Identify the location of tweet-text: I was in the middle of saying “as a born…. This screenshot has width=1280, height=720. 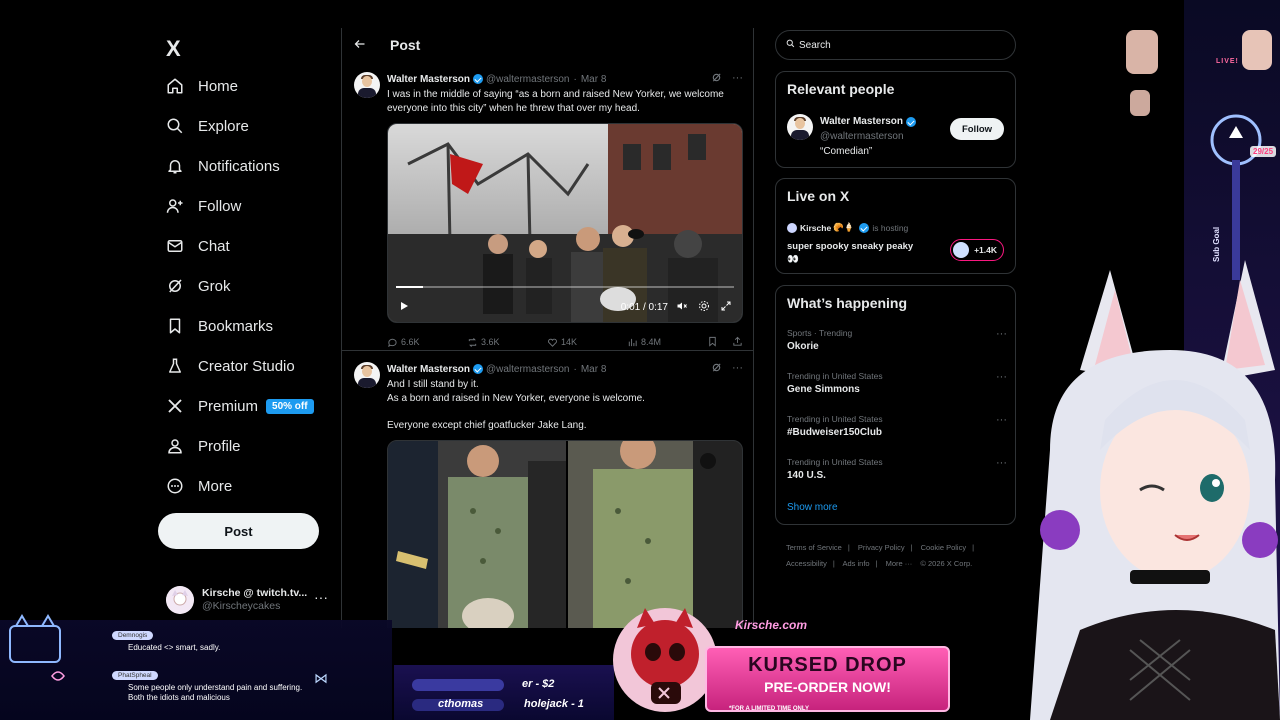
(555, 101).